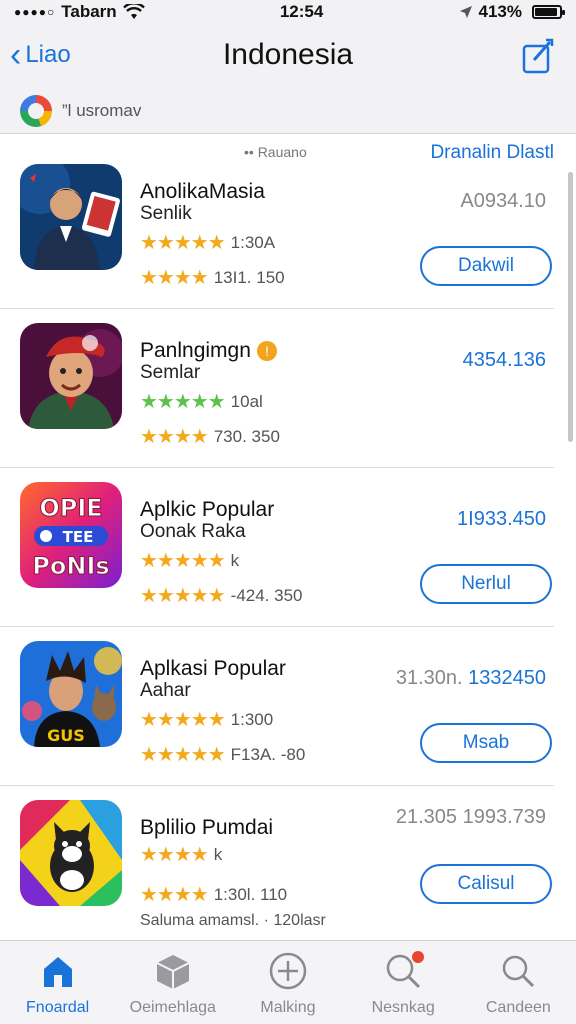 Image resolution: width=576 pixels, height=1024 pixels. What do you see at coordinates (70, 566) in the screenshot?
I see `svg-text: PoNIs` at bounding box center [70, 566].